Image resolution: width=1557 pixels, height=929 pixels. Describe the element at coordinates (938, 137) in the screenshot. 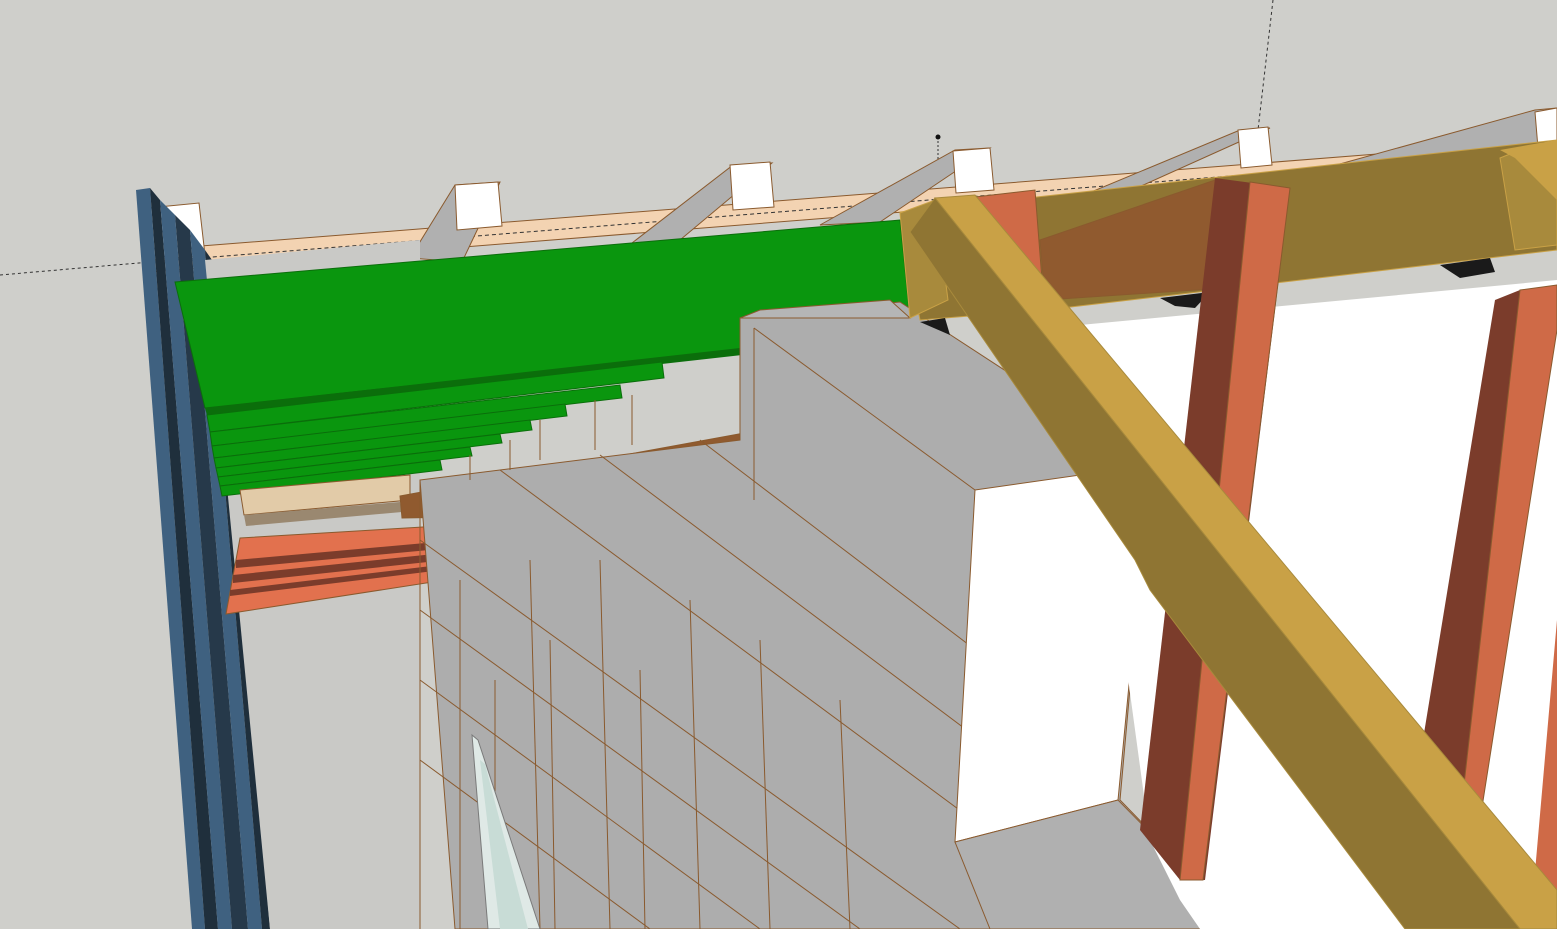

I see `axis-origin-point` at that location.